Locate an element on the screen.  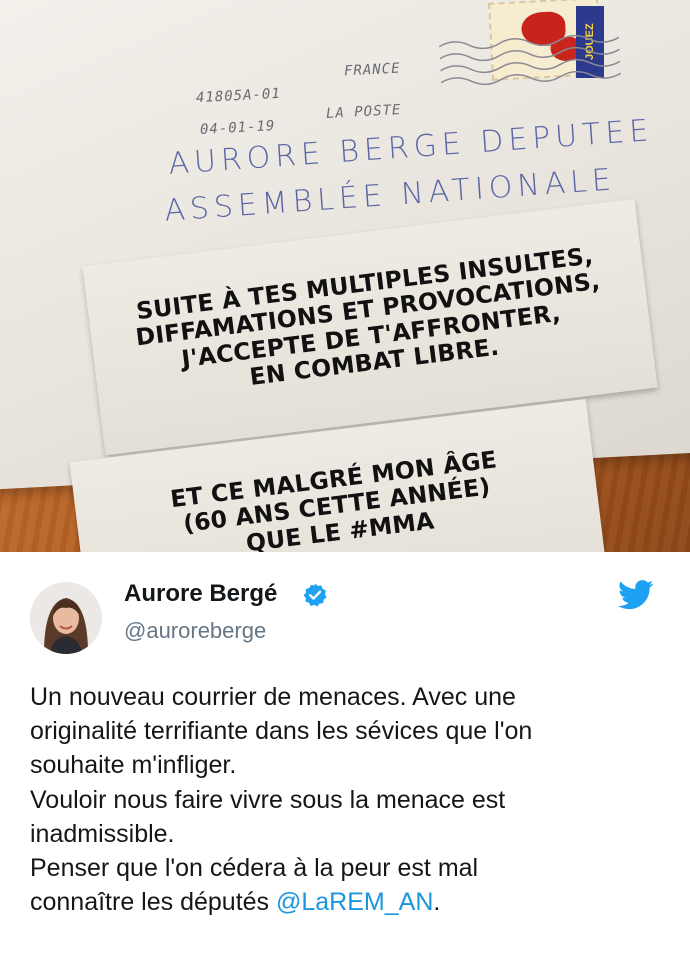
postmark-wave-lines is located at coordinates (530, 60).